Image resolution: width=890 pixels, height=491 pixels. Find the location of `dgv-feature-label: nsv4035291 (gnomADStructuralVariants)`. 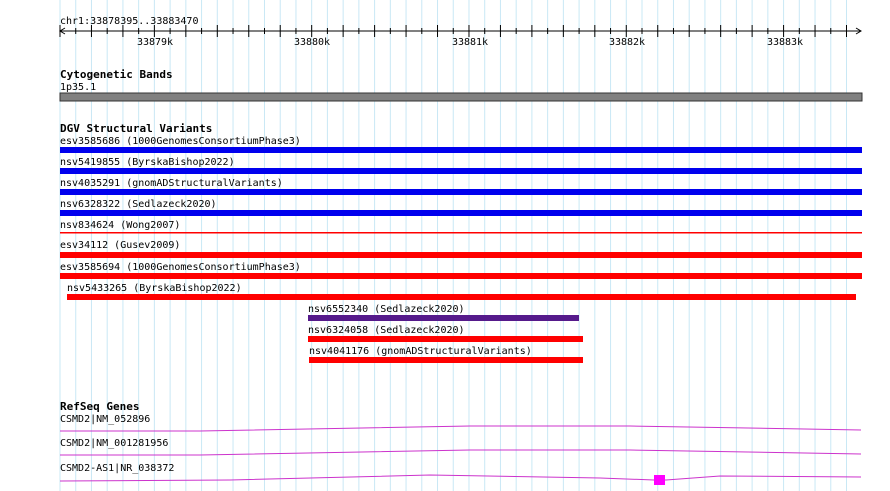

dgv-feature-label: nsv4035291 (gnomADStructuralVariants) is located at coordinates (171, 183).